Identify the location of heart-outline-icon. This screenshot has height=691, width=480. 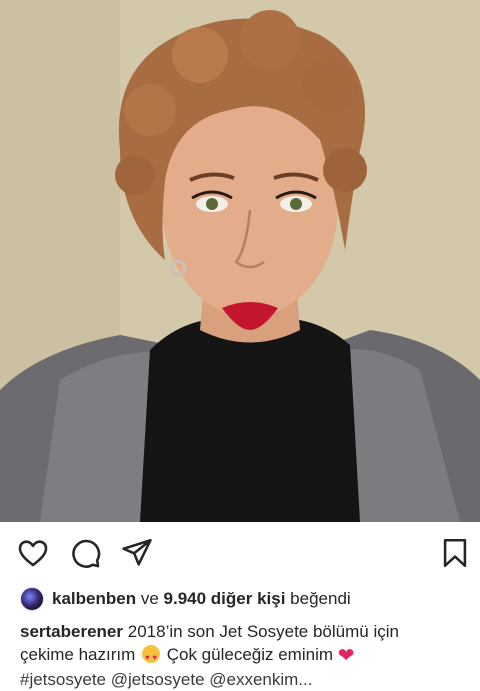
(33, 553).